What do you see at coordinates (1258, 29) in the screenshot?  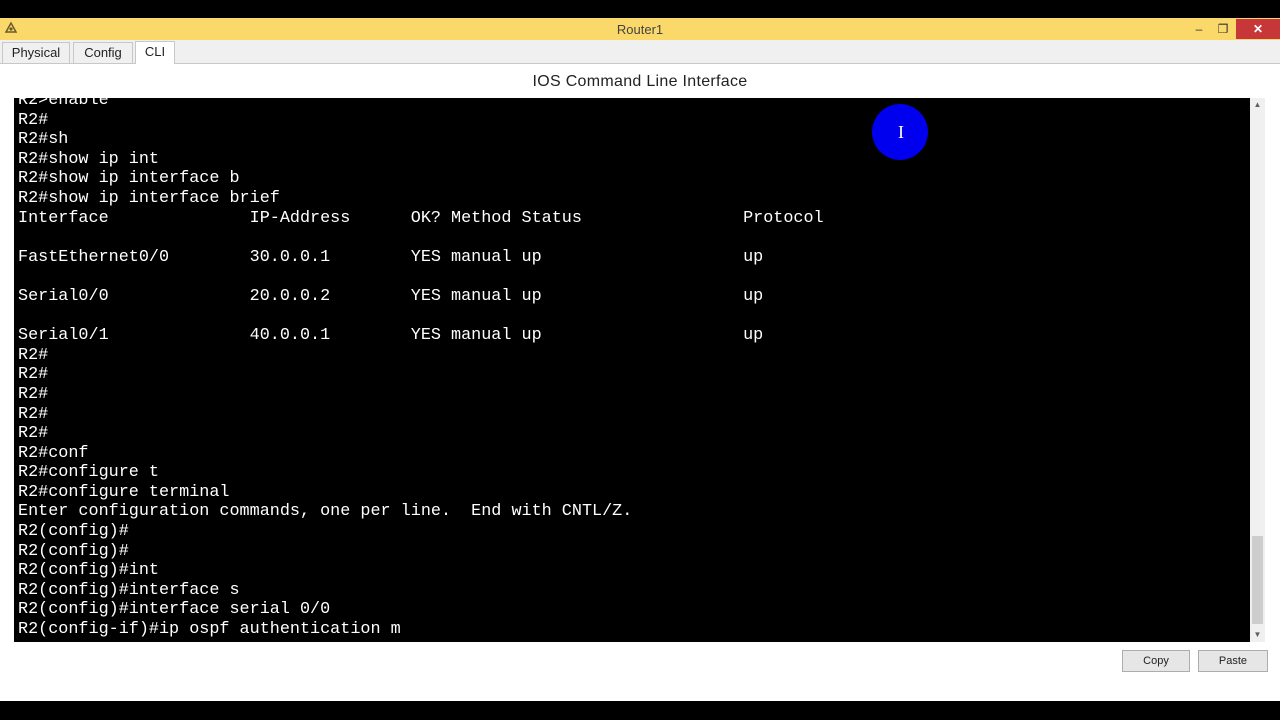 I see `close-button: ✕` at bounding box center [1258, 29].